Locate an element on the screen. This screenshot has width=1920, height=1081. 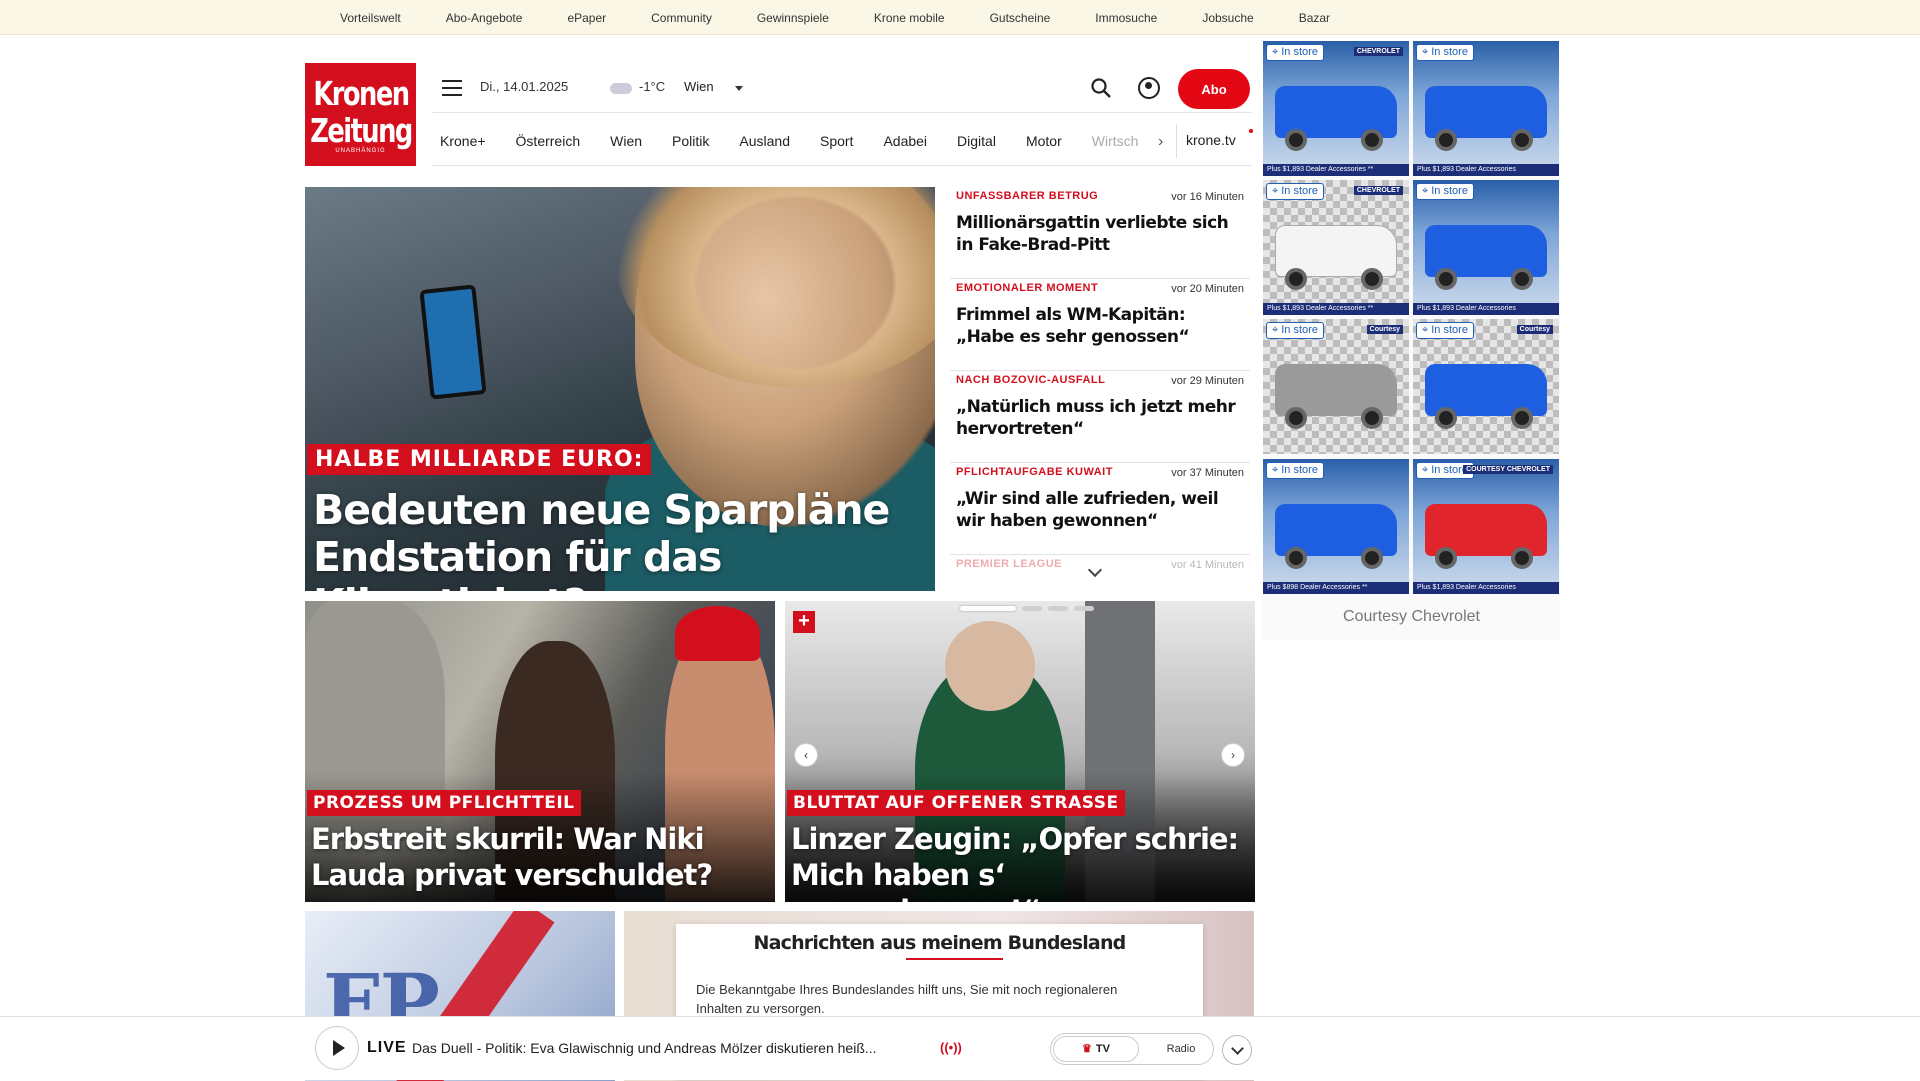
service-link: Krone mobile is located at coordinates (909, 18).